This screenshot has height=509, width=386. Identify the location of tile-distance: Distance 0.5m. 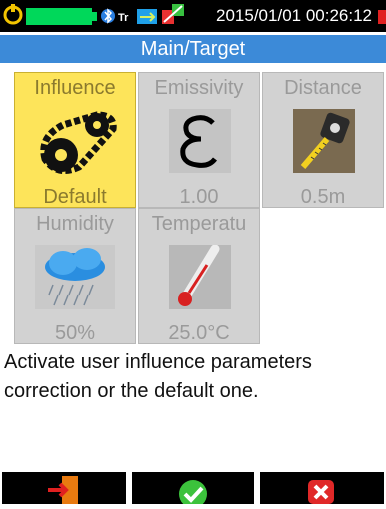
(323, 140).